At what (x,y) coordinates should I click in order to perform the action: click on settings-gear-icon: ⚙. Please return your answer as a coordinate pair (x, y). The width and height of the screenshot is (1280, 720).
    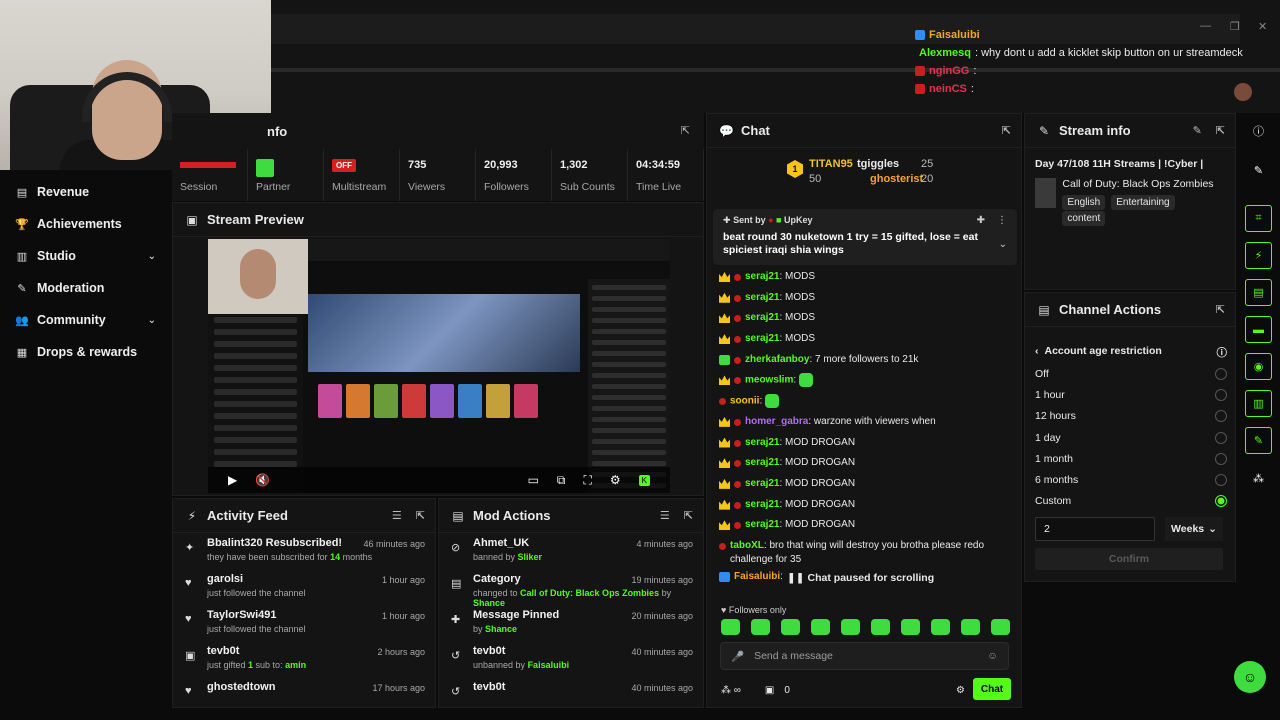
    Looking at the image, I should click on (615, 480).